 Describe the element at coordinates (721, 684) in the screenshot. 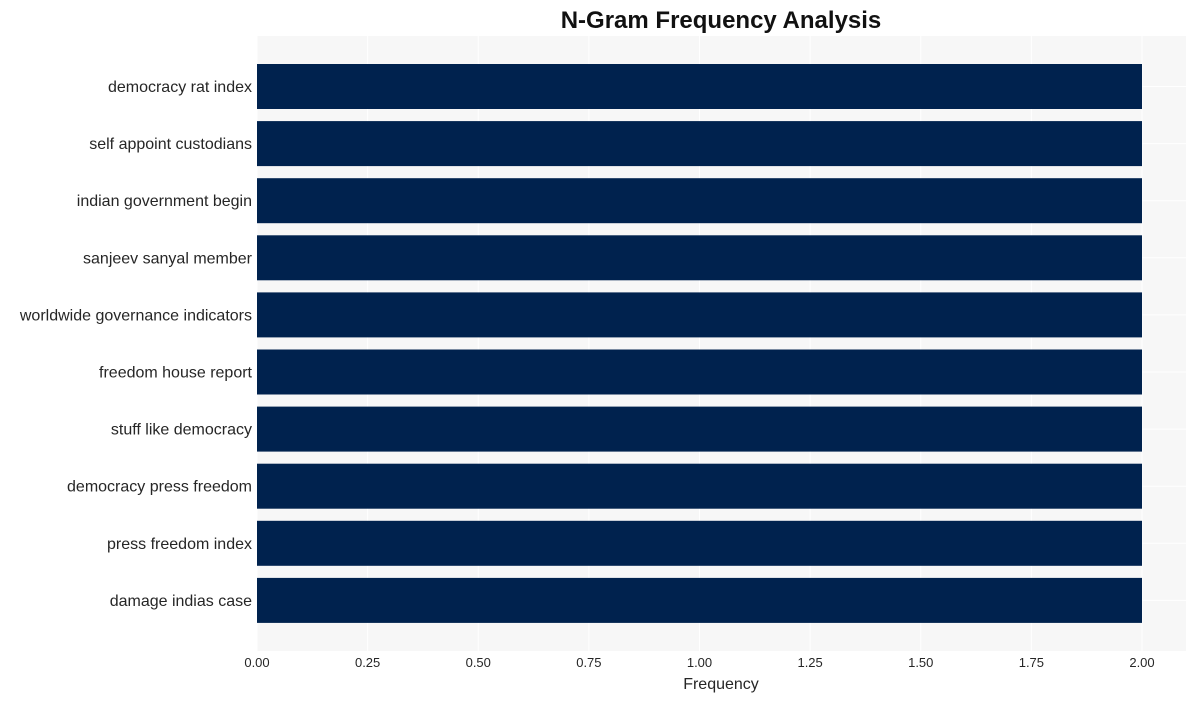

I see `x-axis-title: Frequency` at that location.